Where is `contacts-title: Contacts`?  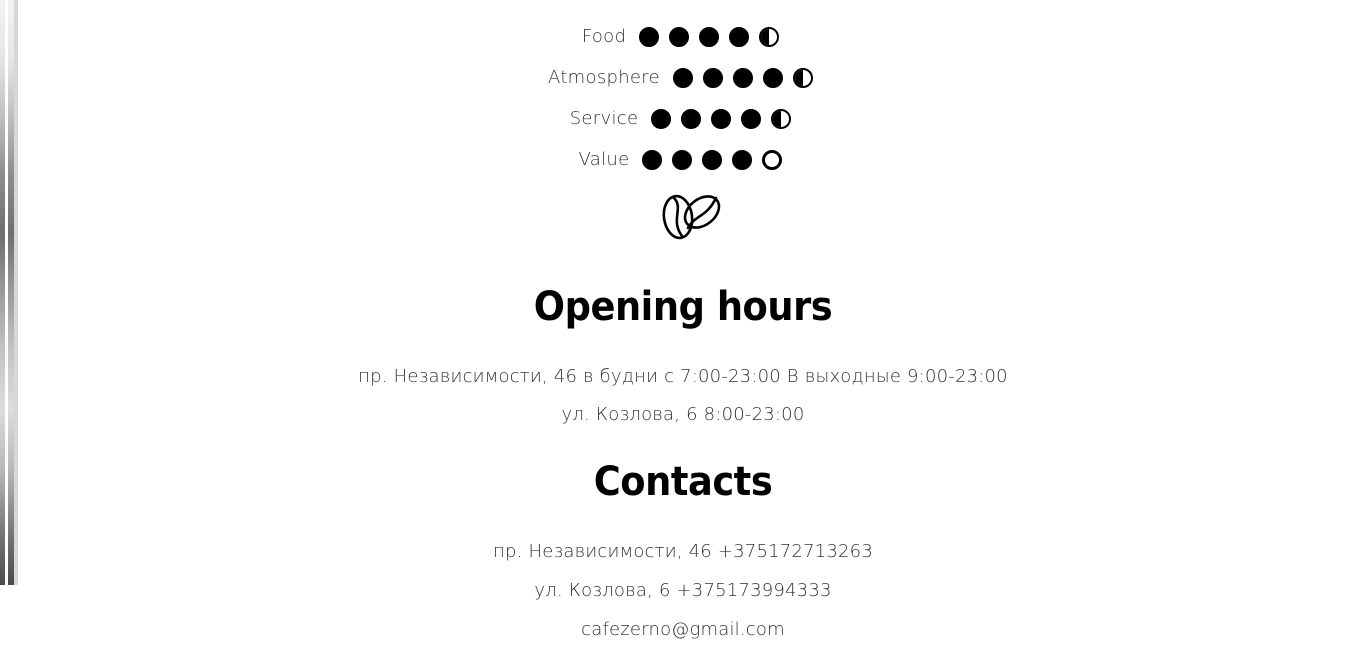
contacts-title: Contacts is located at coordinates (683, 482).